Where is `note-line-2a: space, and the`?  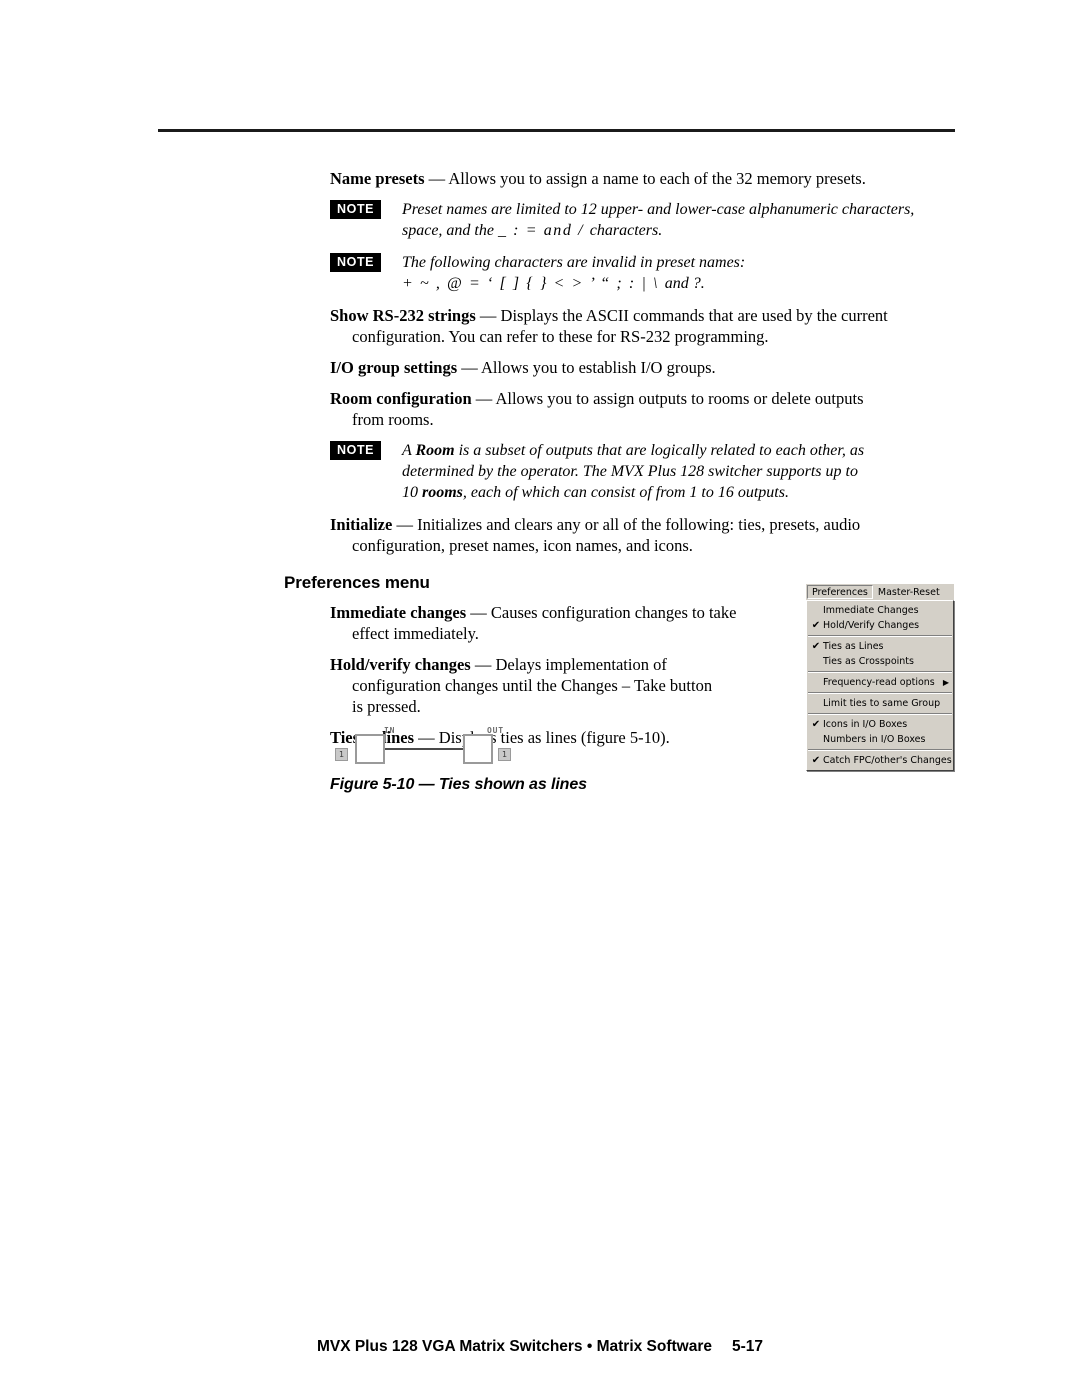 note-line-2a: space, and the is located at coordinates (450, 230).